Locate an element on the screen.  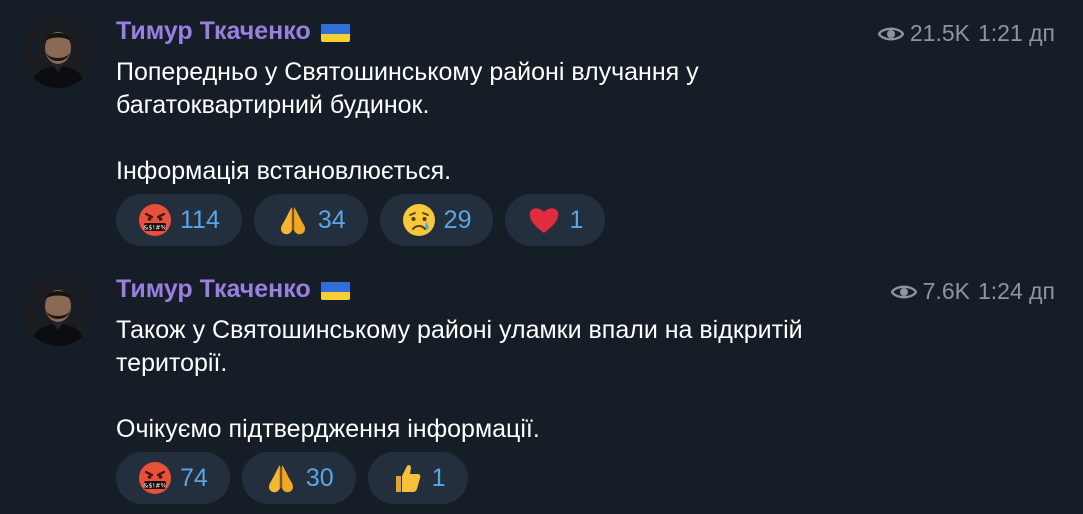
reaction-pray: 30 is located at coordinates (298, 478).